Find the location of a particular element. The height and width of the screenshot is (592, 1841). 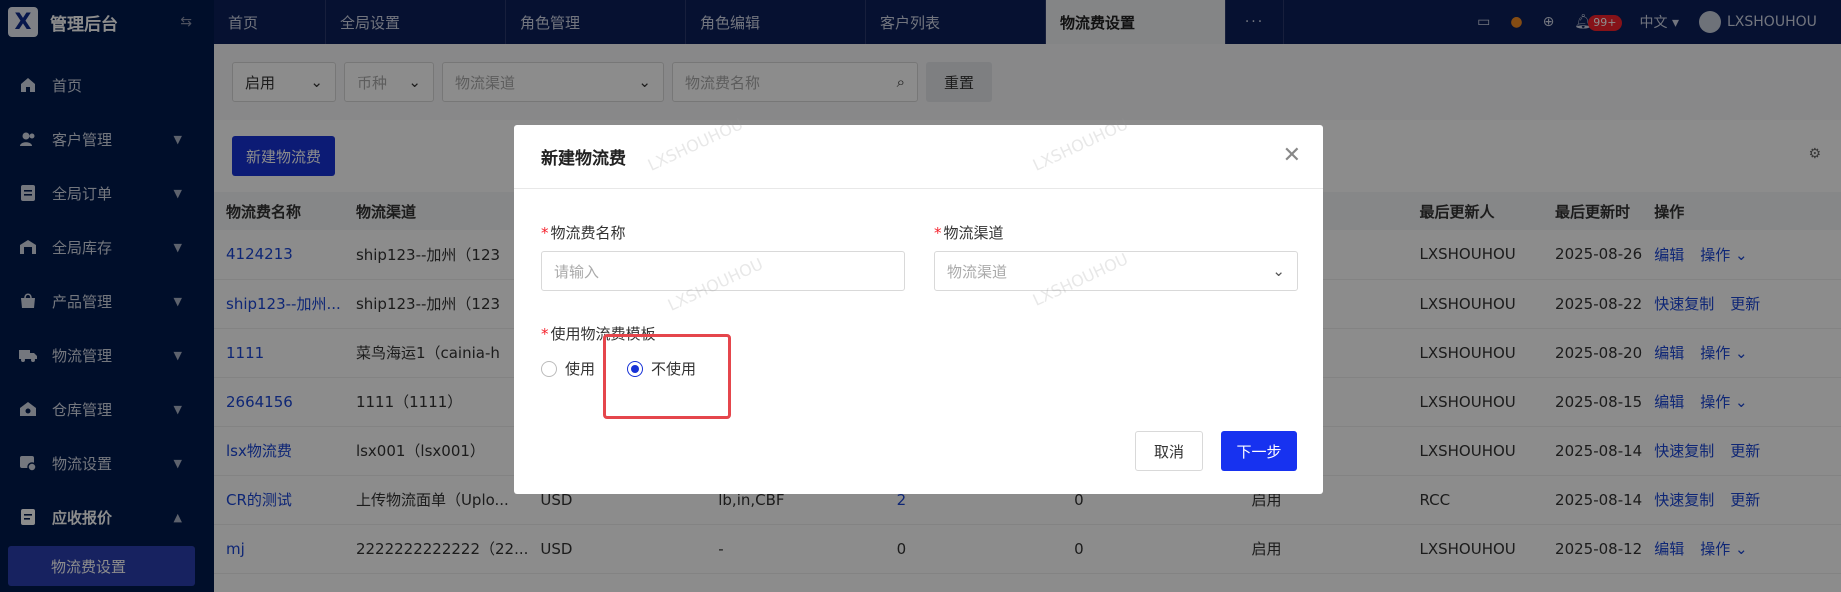

fee-name-label: * 物流费名称 is located at coordinates (723, 232).